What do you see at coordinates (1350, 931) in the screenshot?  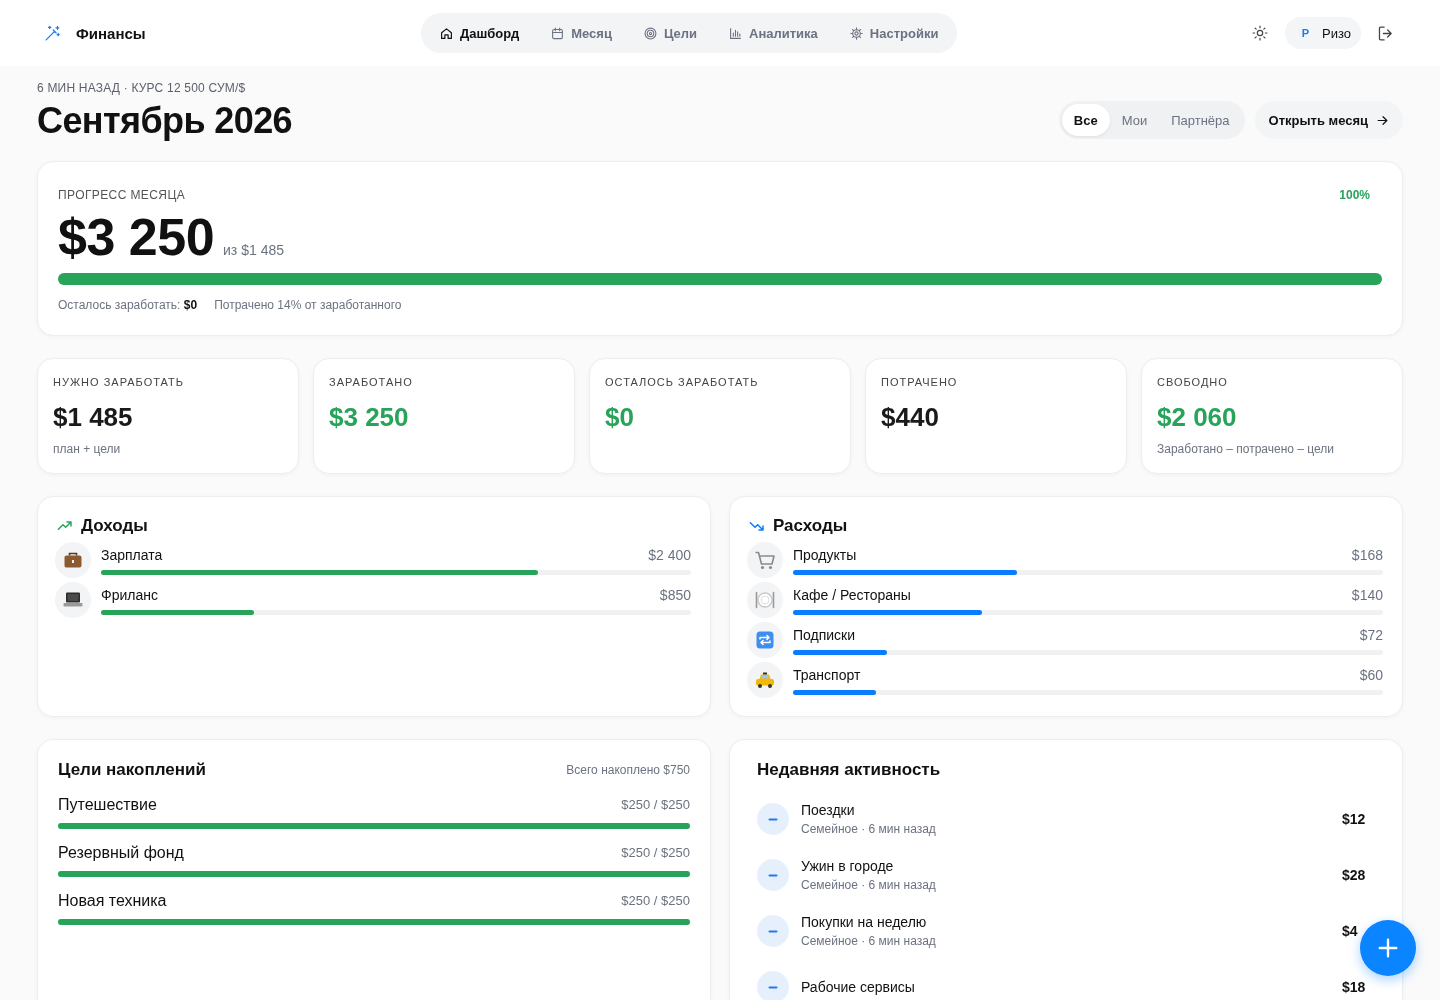 I see `activity-amount: $4` at bounding box center [1350, 931].